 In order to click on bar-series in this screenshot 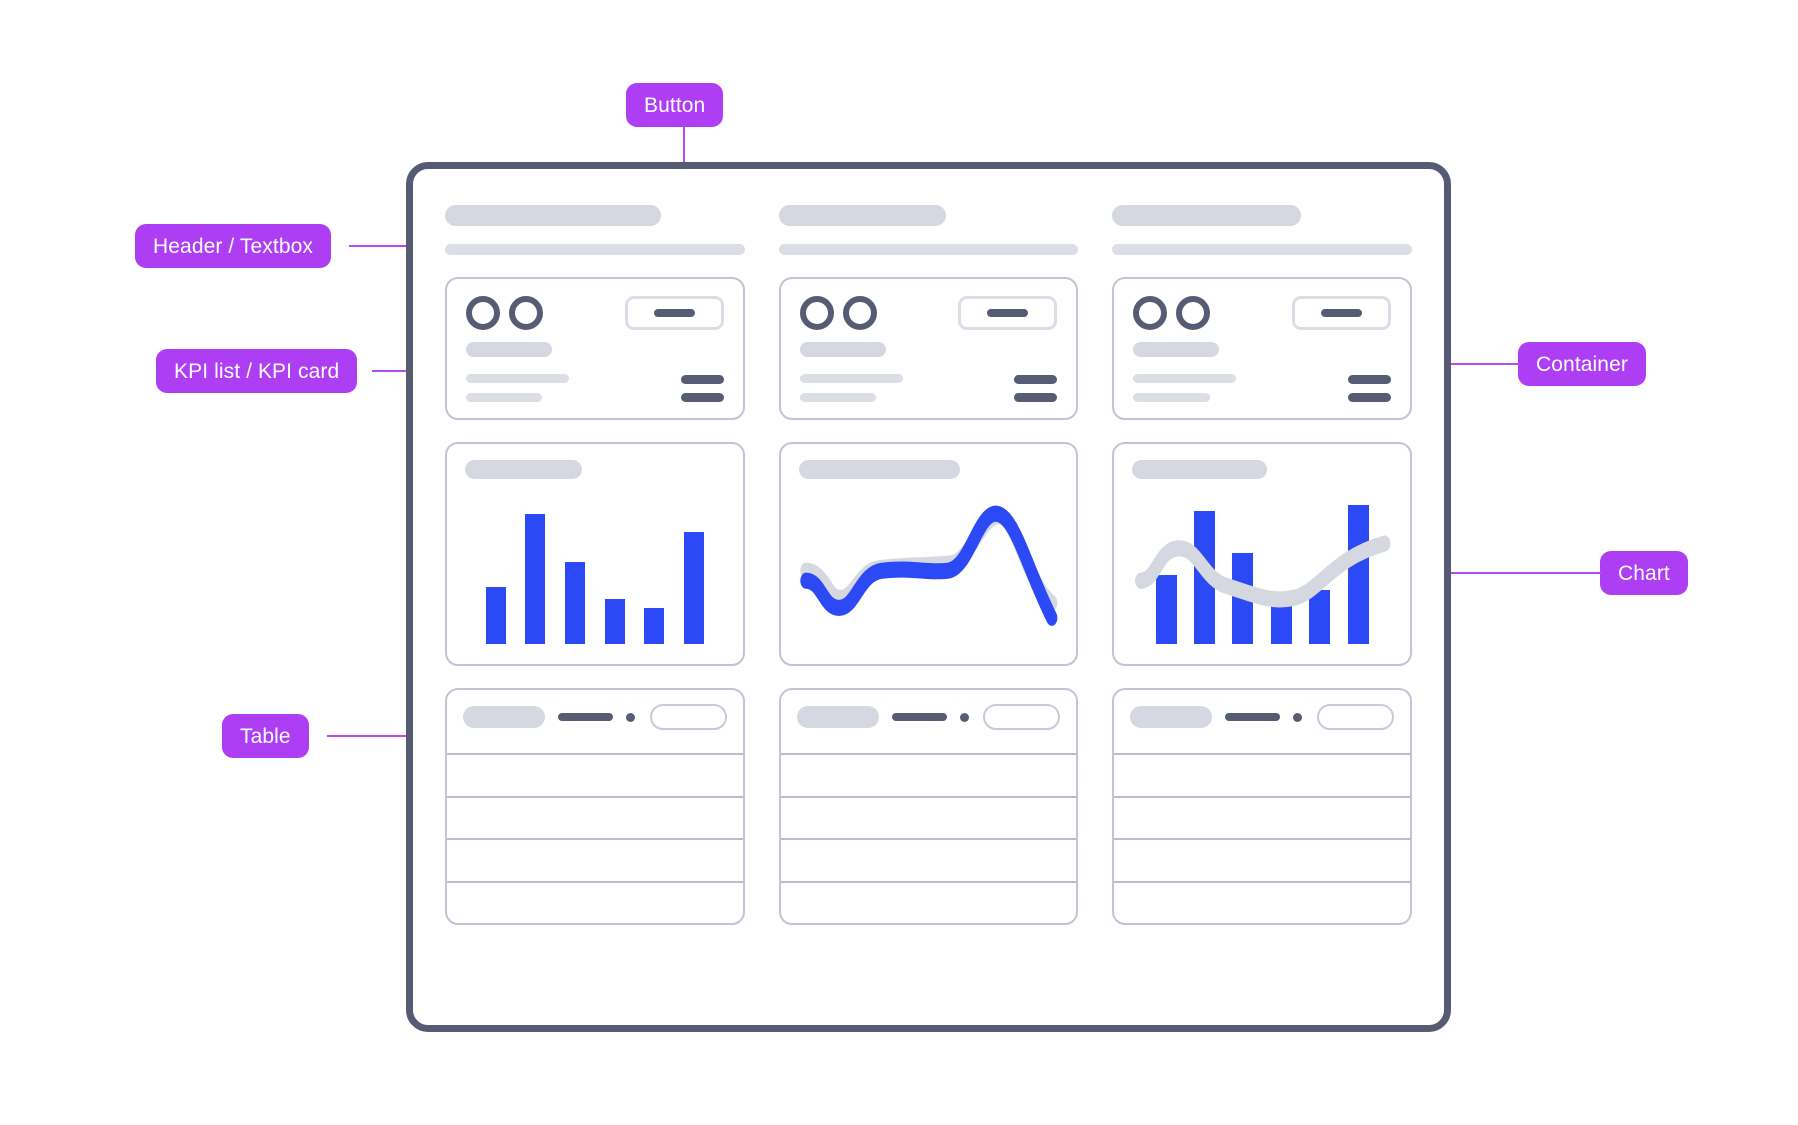, I will do `click(594, 568)`.